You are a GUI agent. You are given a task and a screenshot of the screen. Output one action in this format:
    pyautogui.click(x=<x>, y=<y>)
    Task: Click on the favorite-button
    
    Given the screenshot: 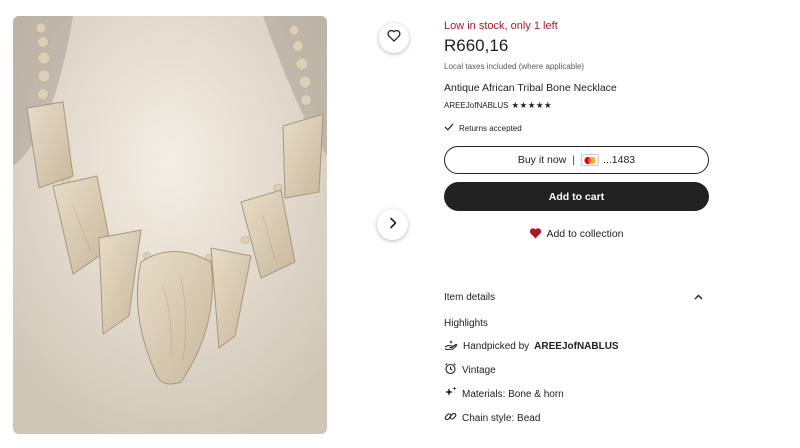 What is the action you would take?
    pyautogui.click(x=394, y=38)
    